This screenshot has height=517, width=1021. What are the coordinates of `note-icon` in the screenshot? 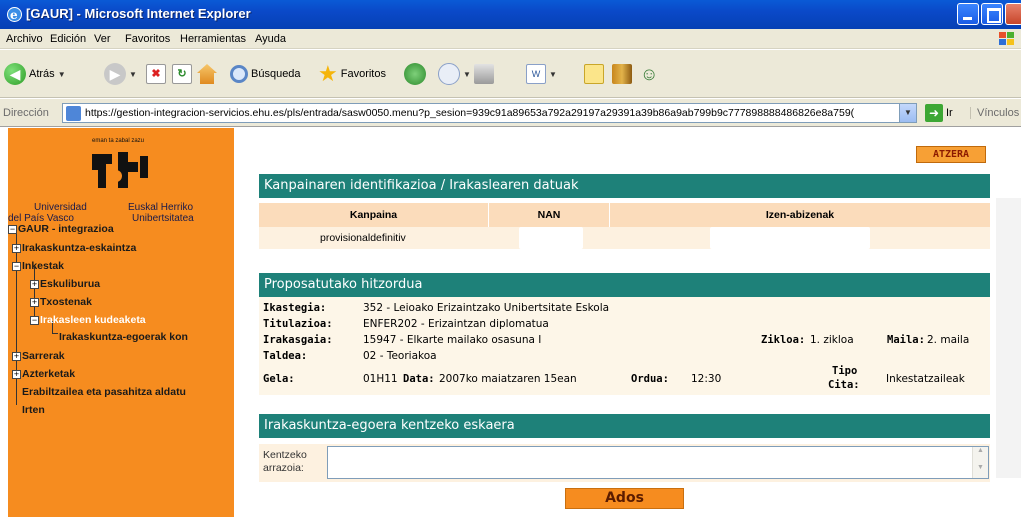 It's located at (594, 74).